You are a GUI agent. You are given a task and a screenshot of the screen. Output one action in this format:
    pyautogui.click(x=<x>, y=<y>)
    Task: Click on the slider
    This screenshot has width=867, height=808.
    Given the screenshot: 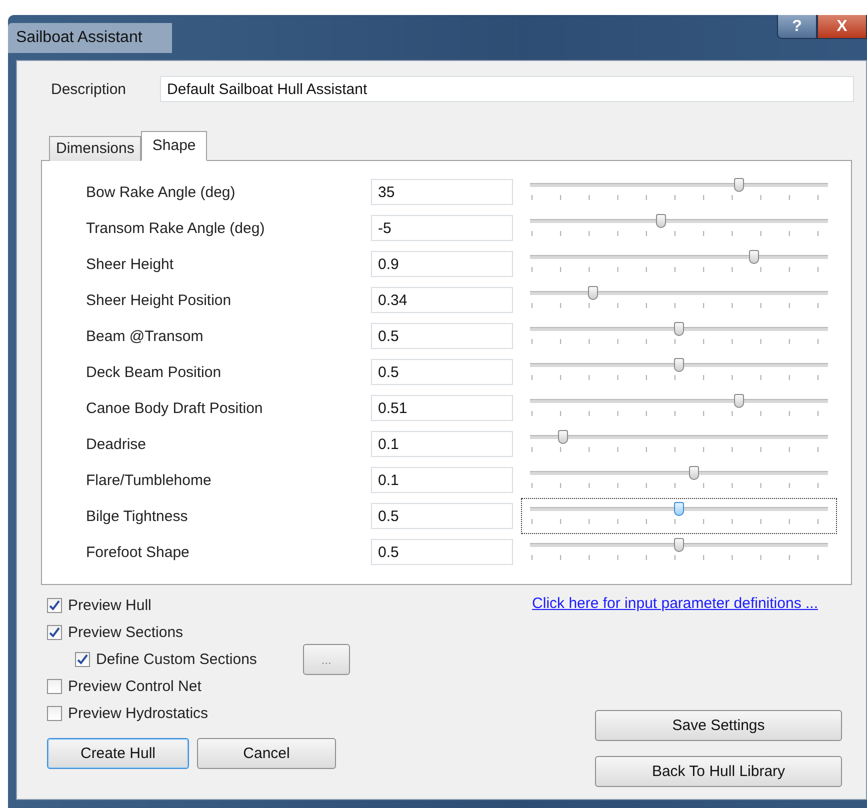 What is the action you would take?
    pyautogui.click(x=679, y=516)
    